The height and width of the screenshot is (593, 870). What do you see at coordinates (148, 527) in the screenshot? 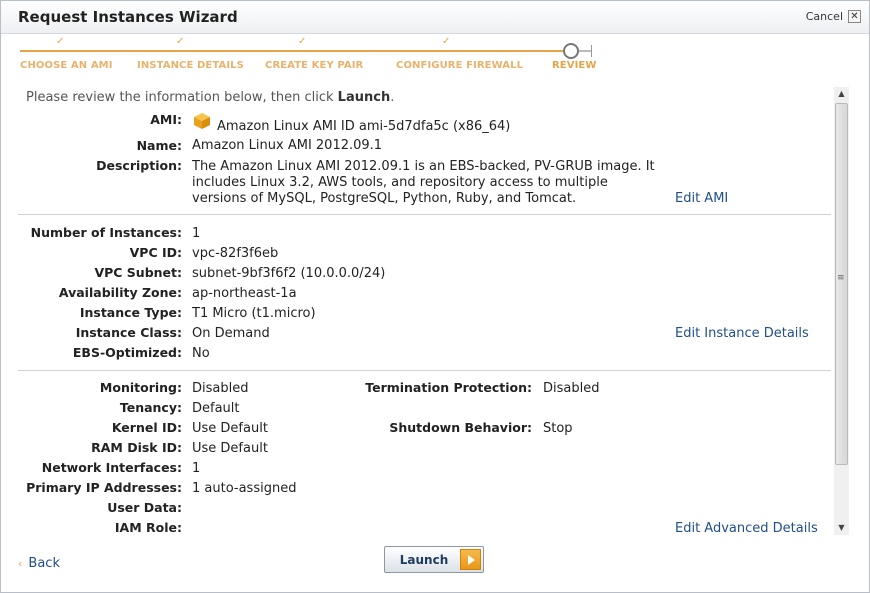
I see `iam-role-label: IAM Role:` at bounding box center [148, 527].